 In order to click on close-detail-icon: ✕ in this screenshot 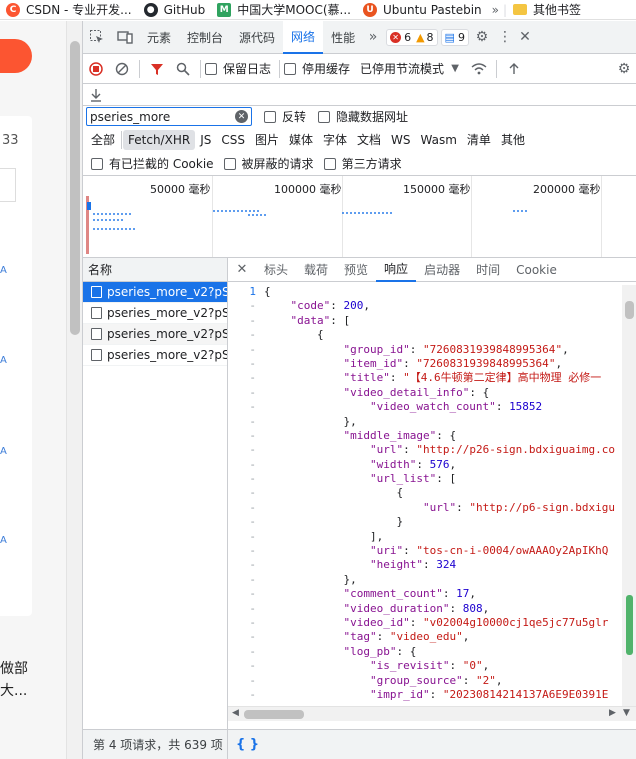, I will do `click(242, 270)`.